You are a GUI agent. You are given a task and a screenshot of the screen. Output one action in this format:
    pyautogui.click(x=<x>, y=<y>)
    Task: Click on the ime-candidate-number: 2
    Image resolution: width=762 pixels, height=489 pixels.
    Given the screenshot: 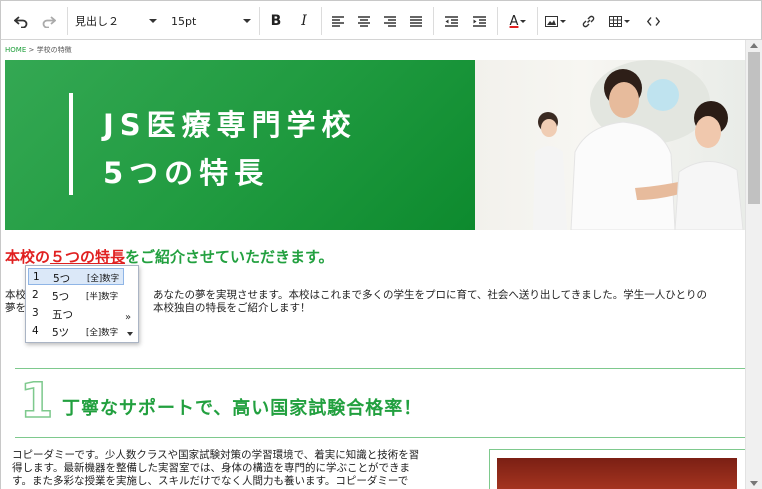 What is the action you would take?
    pyautogui.click(x=35, y=295)
    